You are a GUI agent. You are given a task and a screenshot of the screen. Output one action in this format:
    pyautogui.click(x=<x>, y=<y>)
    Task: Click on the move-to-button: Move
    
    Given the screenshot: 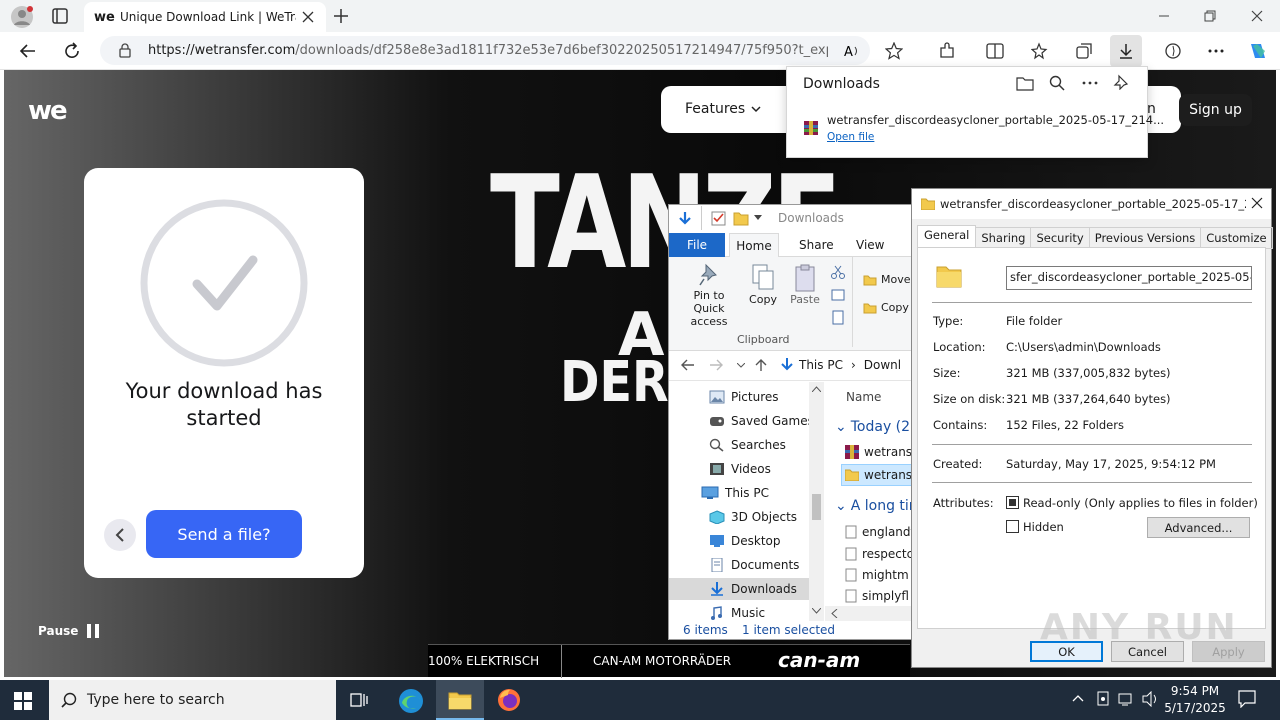 What is the action you would take?
    pyautogui.click(x=887, y=279)
    